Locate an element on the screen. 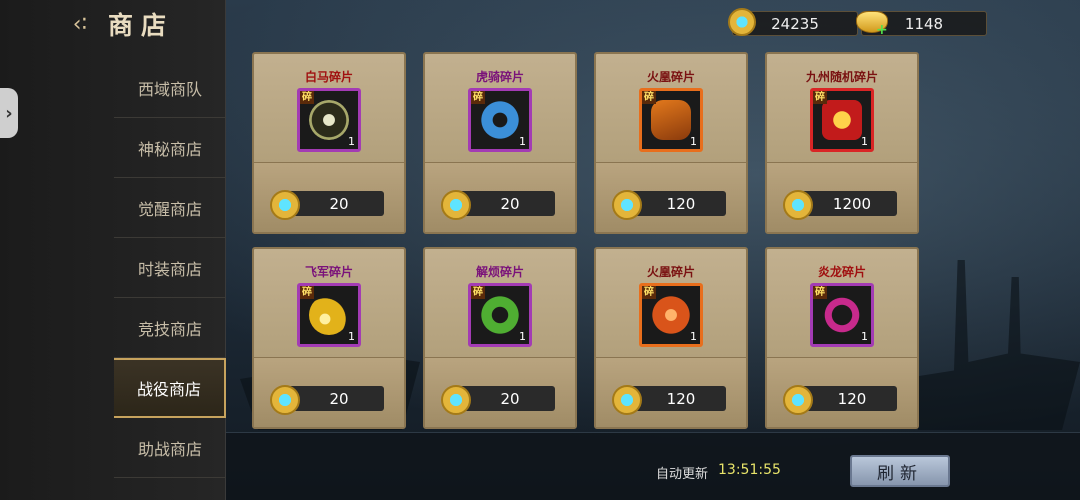 The width and height of the screenshot is (1080, 500). fire-amulet-icon is located at coordinates (671, 315).